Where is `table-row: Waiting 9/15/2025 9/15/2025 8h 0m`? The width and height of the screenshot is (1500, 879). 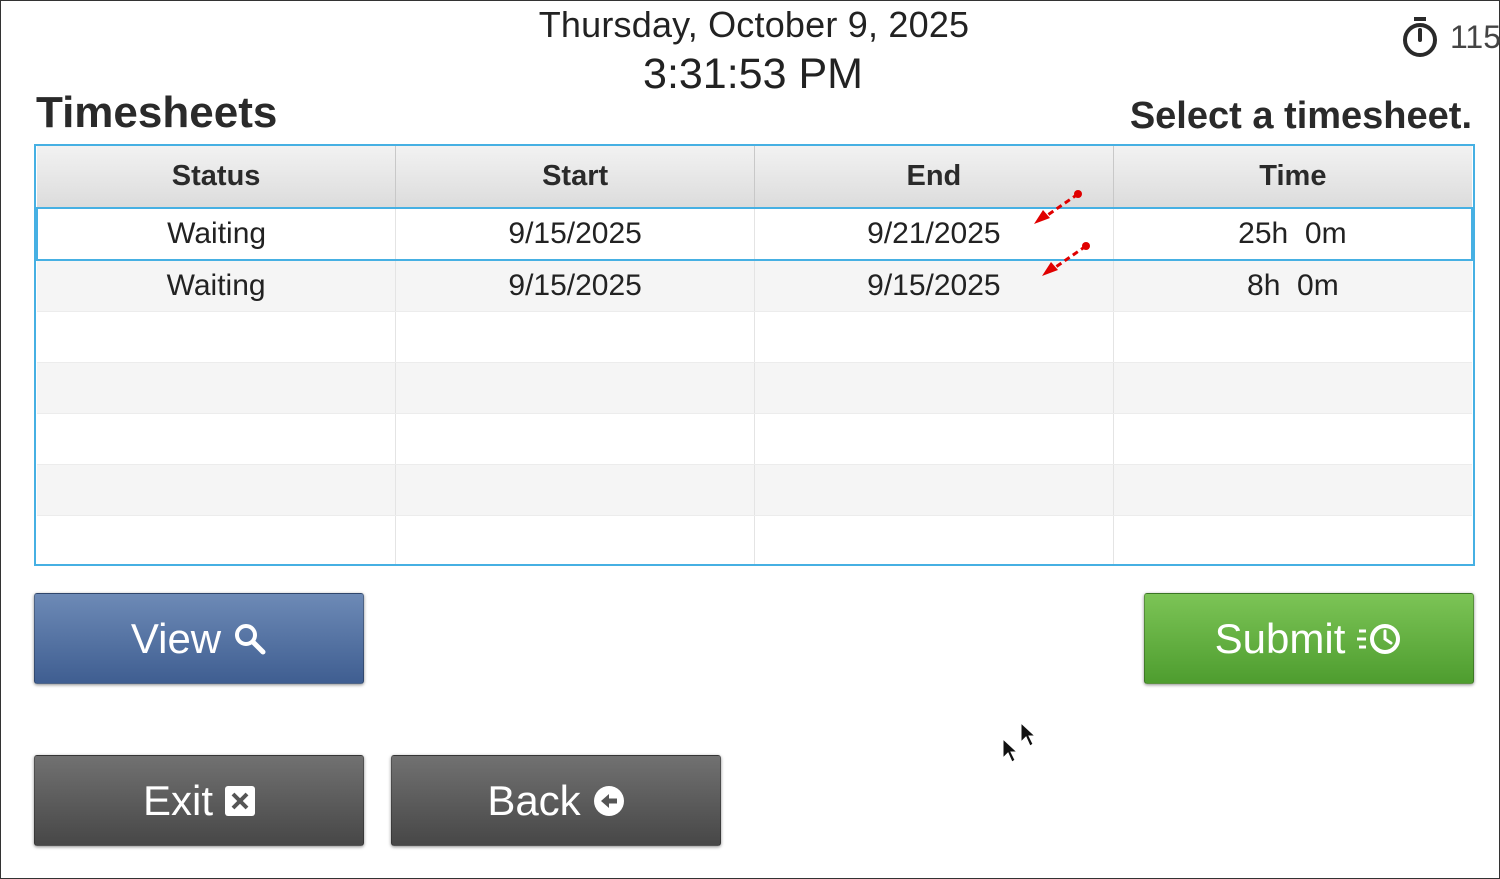 table-row: Waiting 9/15/2025 9/15/2025 8h 0m is located at coordinates (754, 286).